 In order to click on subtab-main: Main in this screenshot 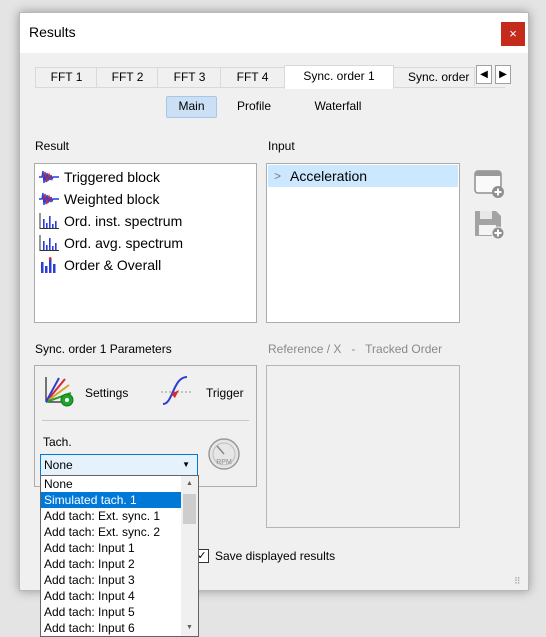, I will do `click(191, 107)`.